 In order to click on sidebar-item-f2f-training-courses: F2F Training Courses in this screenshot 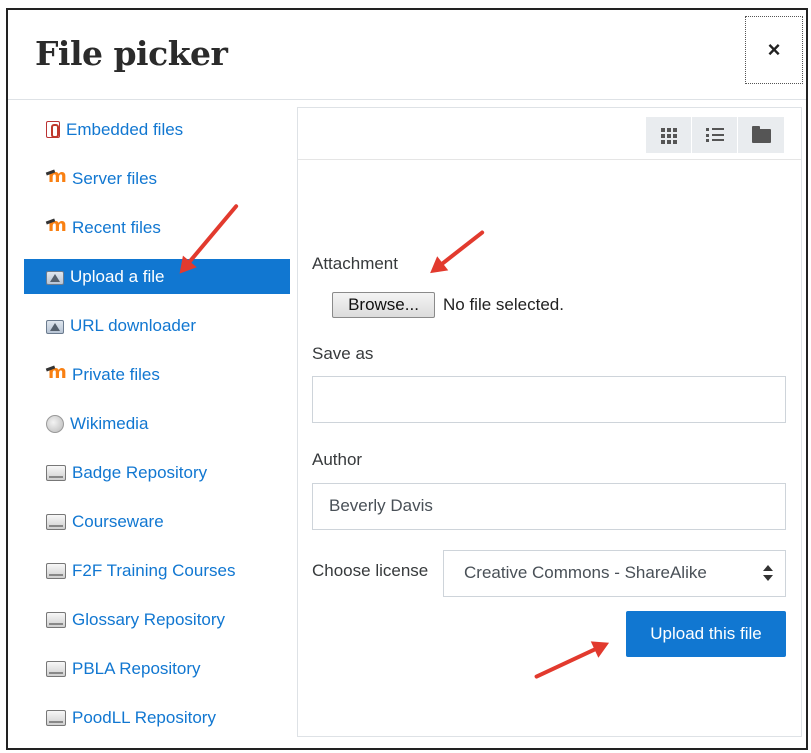, I will do `click(157, 570)`.